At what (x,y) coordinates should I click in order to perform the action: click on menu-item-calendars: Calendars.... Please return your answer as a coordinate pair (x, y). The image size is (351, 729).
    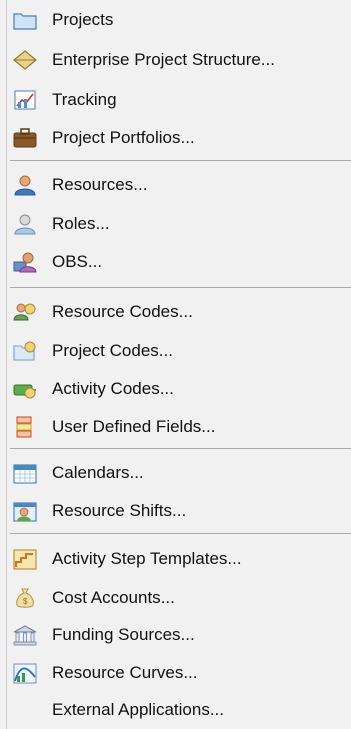
    Looking at the image, I should click on (175, 473).